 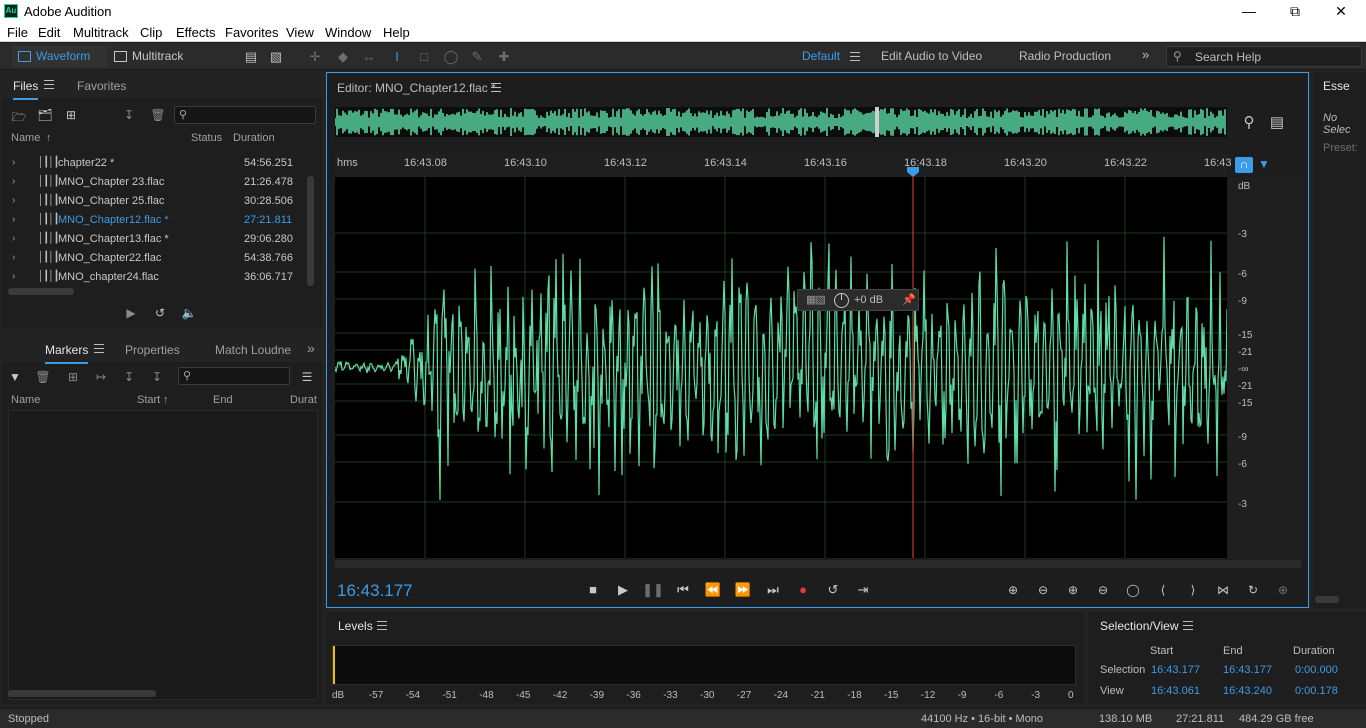 What do you see at coordinates (1316, 670) in the screenshot?
I see `selection-duration: 0:00.000` at bounding box center [1316, 670].